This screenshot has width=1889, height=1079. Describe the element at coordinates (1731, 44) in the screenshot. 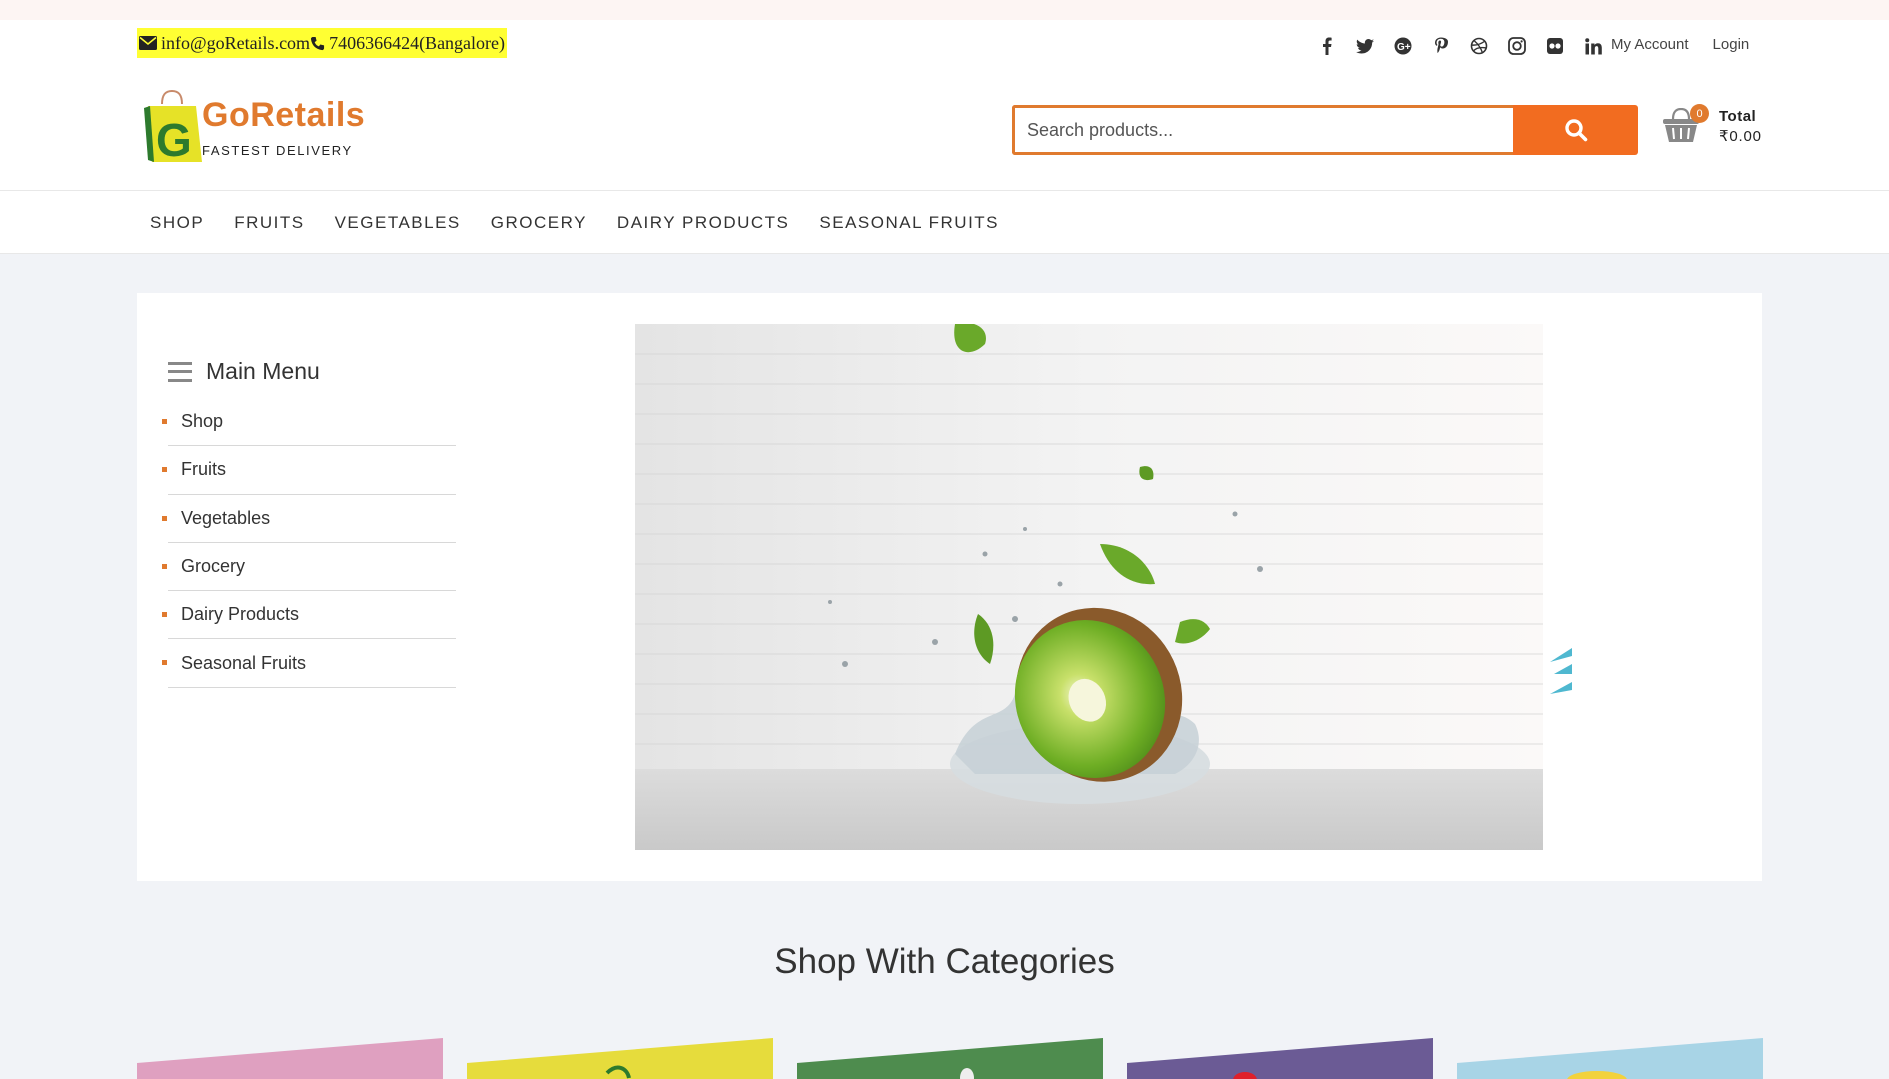

I see `login-link: Login` at that location.